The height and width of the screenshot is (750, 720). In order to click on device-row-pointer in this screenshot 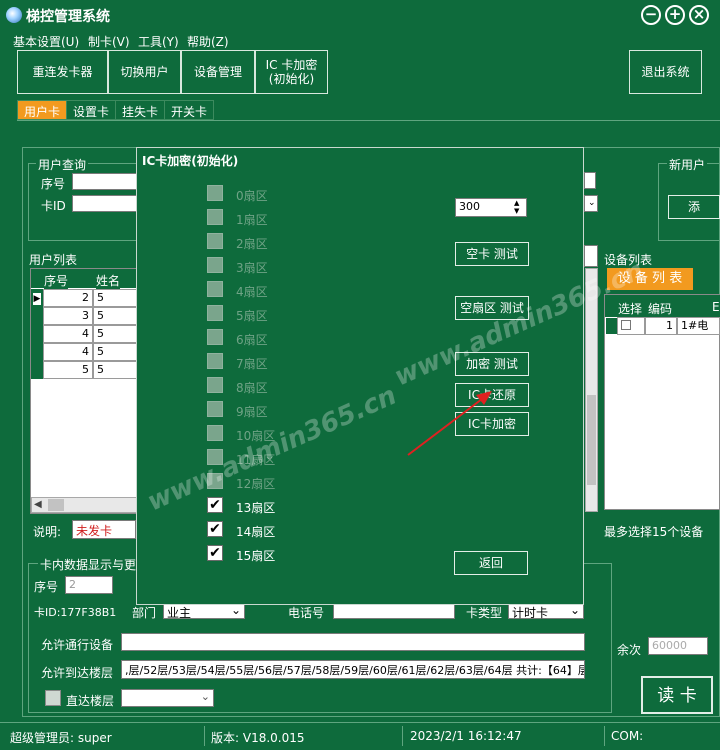, I will do `click(611, 326)`.